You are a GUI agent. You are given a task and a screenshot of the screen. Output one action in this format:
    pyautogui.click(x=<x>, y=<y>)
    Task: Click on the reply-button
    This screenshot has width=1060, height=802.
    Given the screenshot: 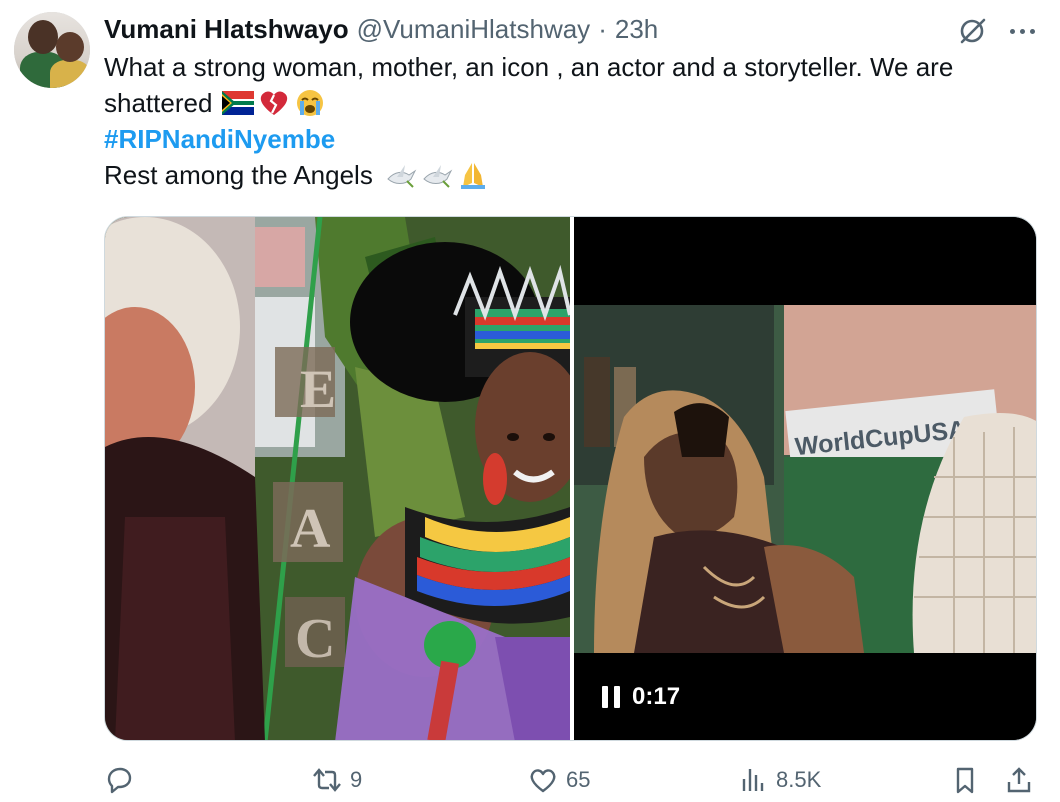 What is the action you would take?
    pyautogui.click(x=123, y=780)
    